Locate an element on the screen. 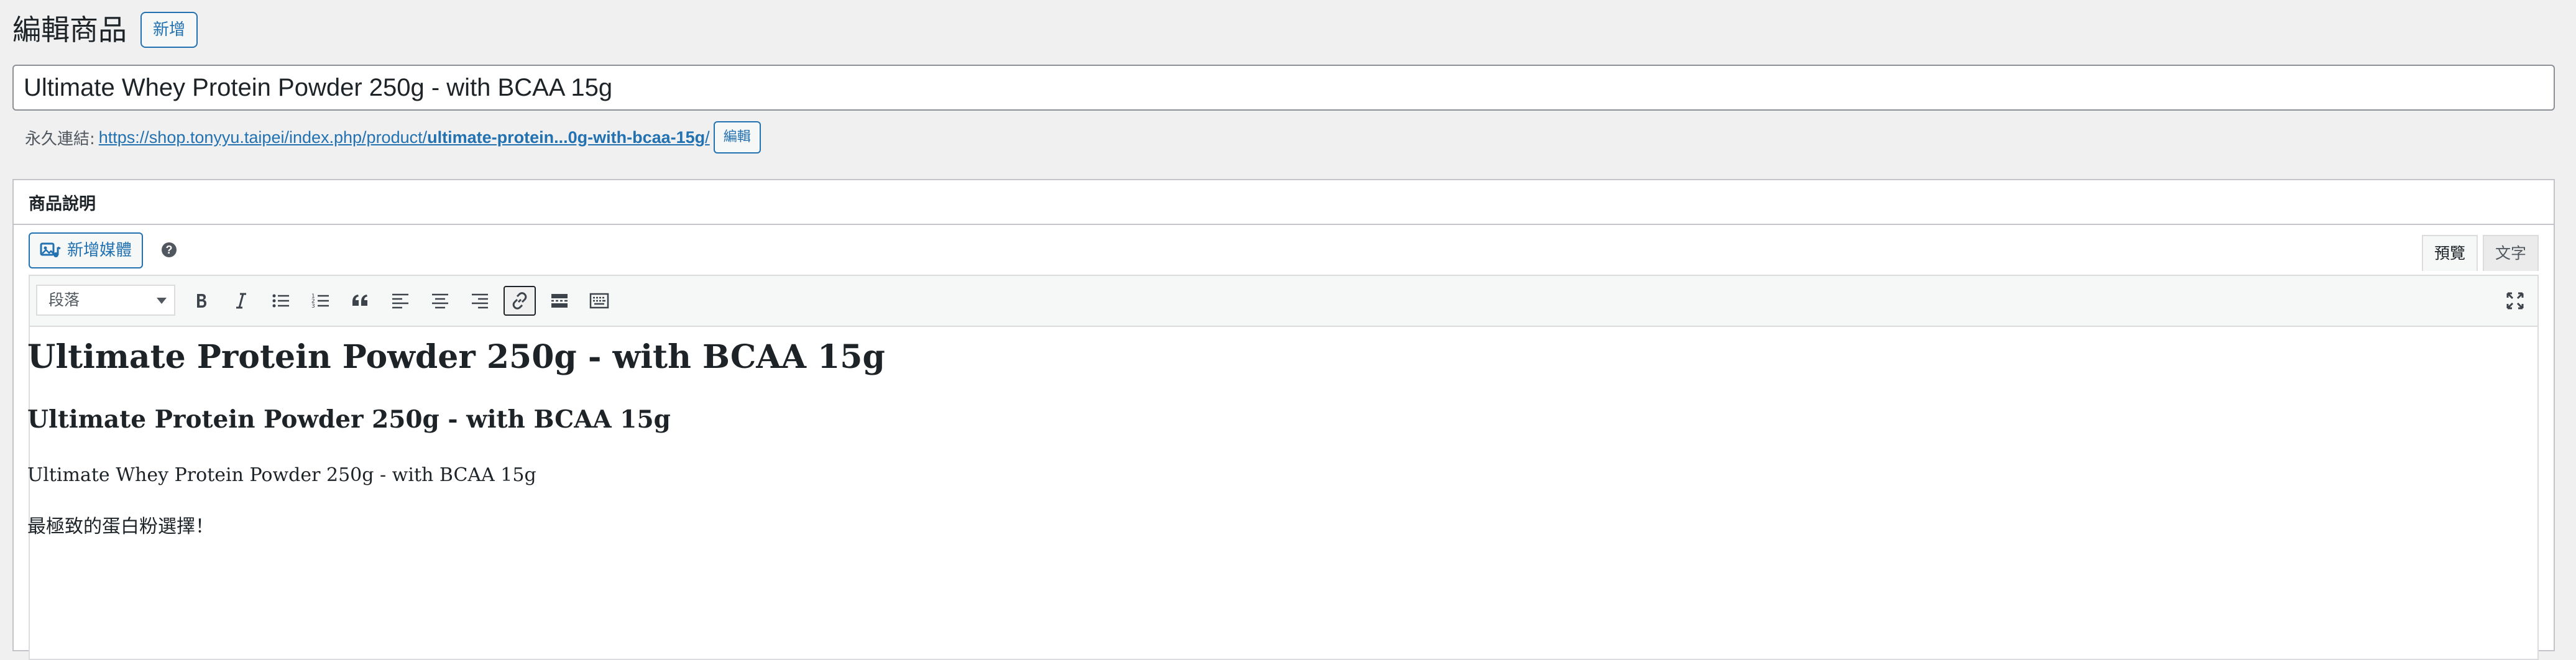 This screenshot has height=660, width=2576. bulleted-list-icon is located at coordinates (280, 301).